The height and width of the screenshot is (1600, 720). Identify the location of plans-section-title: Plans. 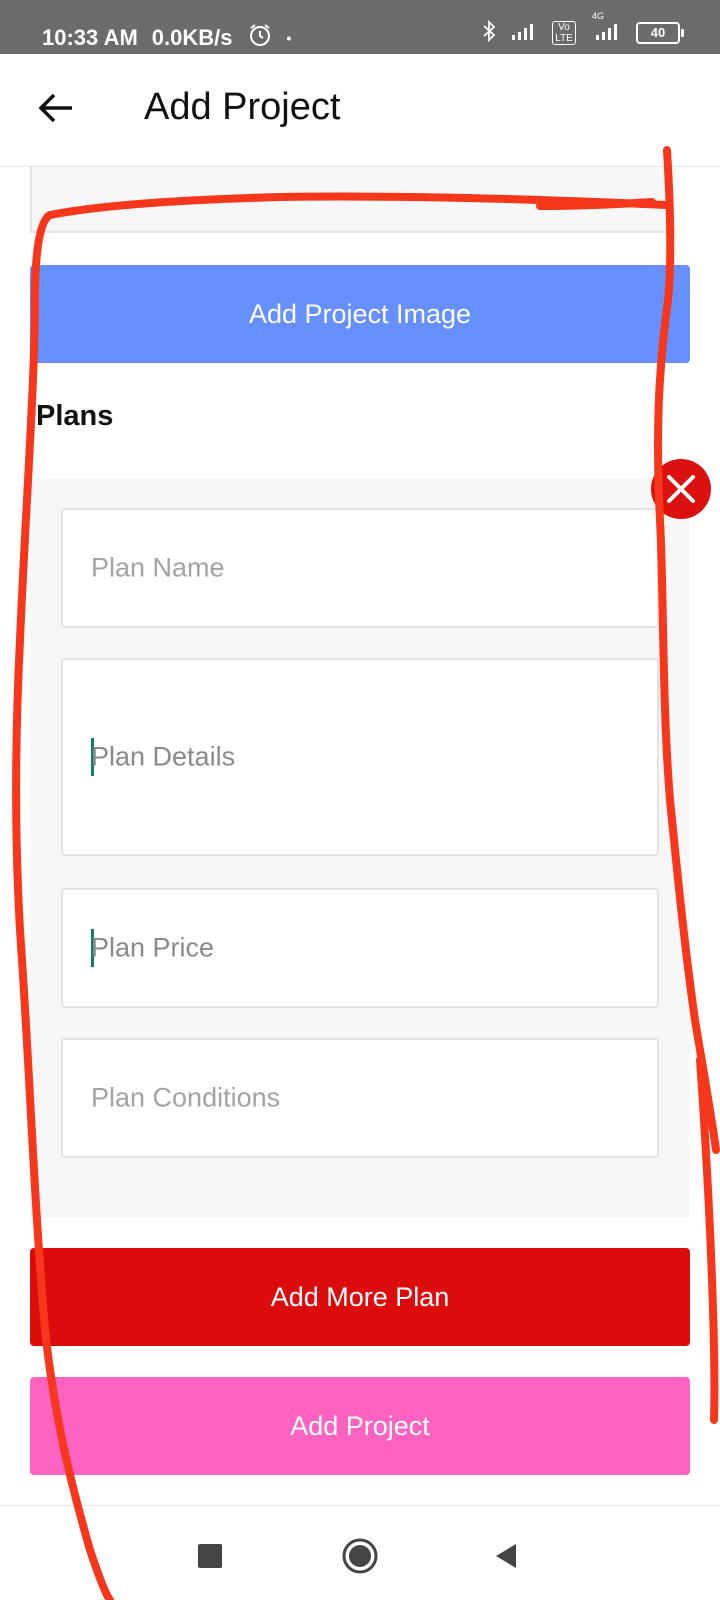
(75, 416).